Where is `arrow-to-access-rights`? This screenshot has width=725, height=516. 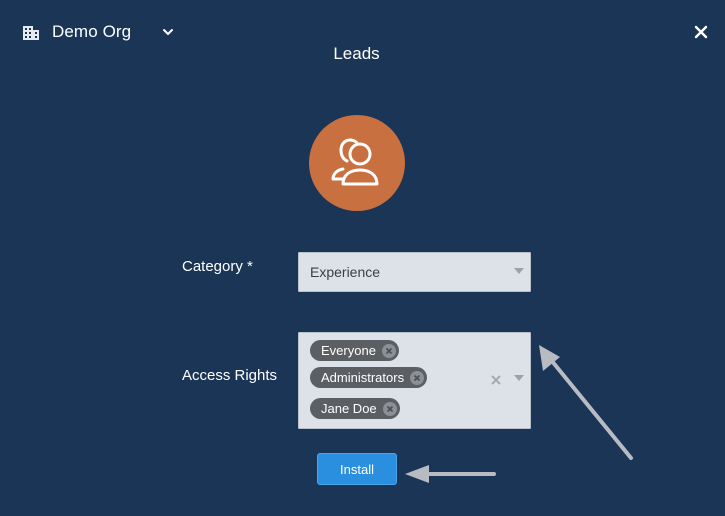
arrow-to-access-rights is located at coordinates (589, 406).